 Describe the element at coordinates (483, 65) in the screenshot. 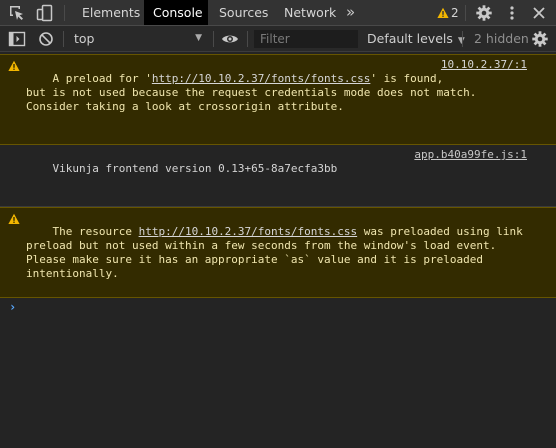

I see `message-source-link: 10.10.2.37/:1` at that location.